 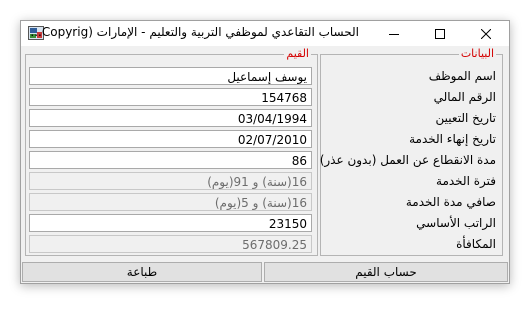 I want to click on maximize-icon, so click(x=440, y=33).